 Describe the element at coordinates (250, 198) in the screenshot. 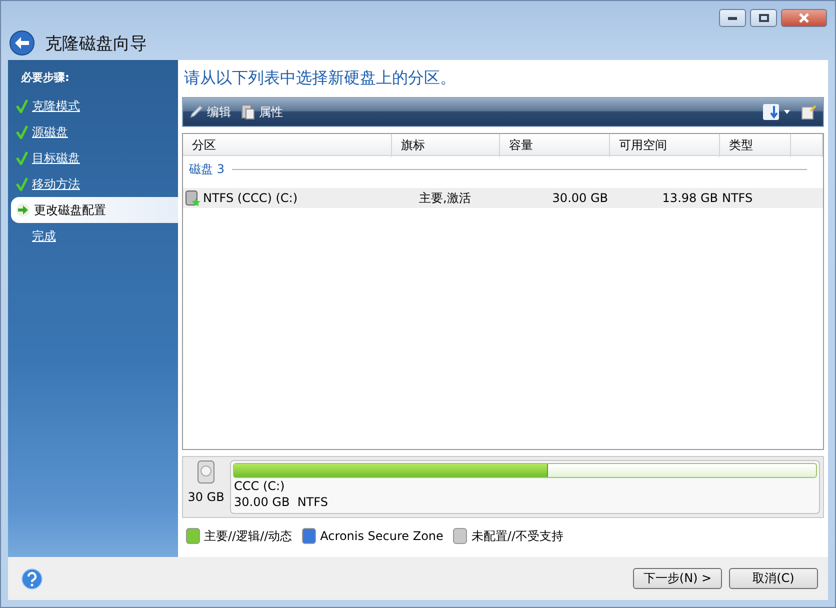

I see `table-cell: NTFS (CCC) (C:)` at that location.